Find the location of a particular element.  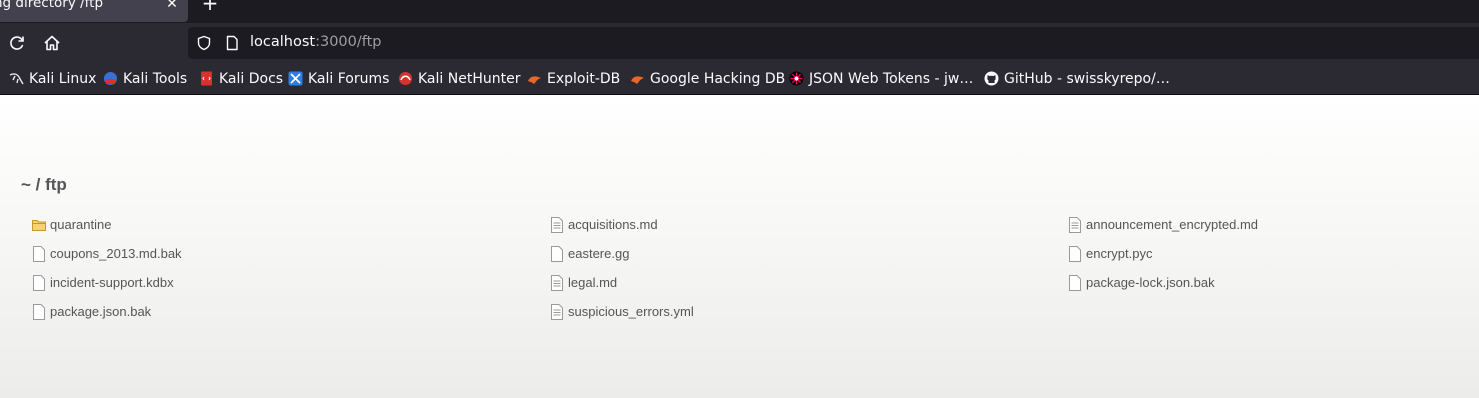

exploit-db-icon is located at coordinates (534, 78).